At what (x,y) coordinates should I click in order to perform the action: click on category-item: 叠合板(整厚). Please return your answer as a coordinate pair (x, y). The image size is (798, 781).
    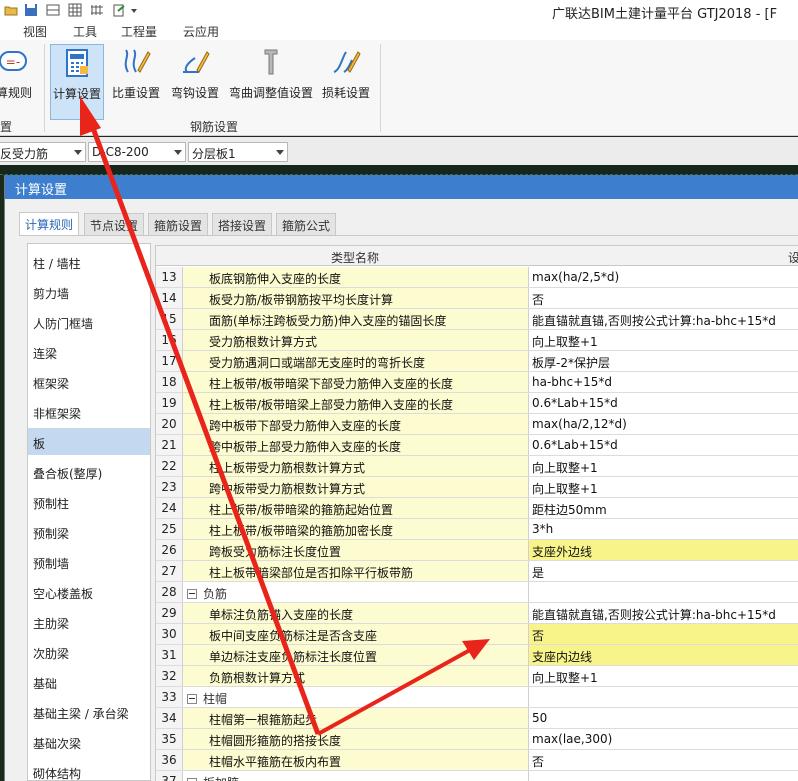
    Looking at the image, I should click on (89, 471).